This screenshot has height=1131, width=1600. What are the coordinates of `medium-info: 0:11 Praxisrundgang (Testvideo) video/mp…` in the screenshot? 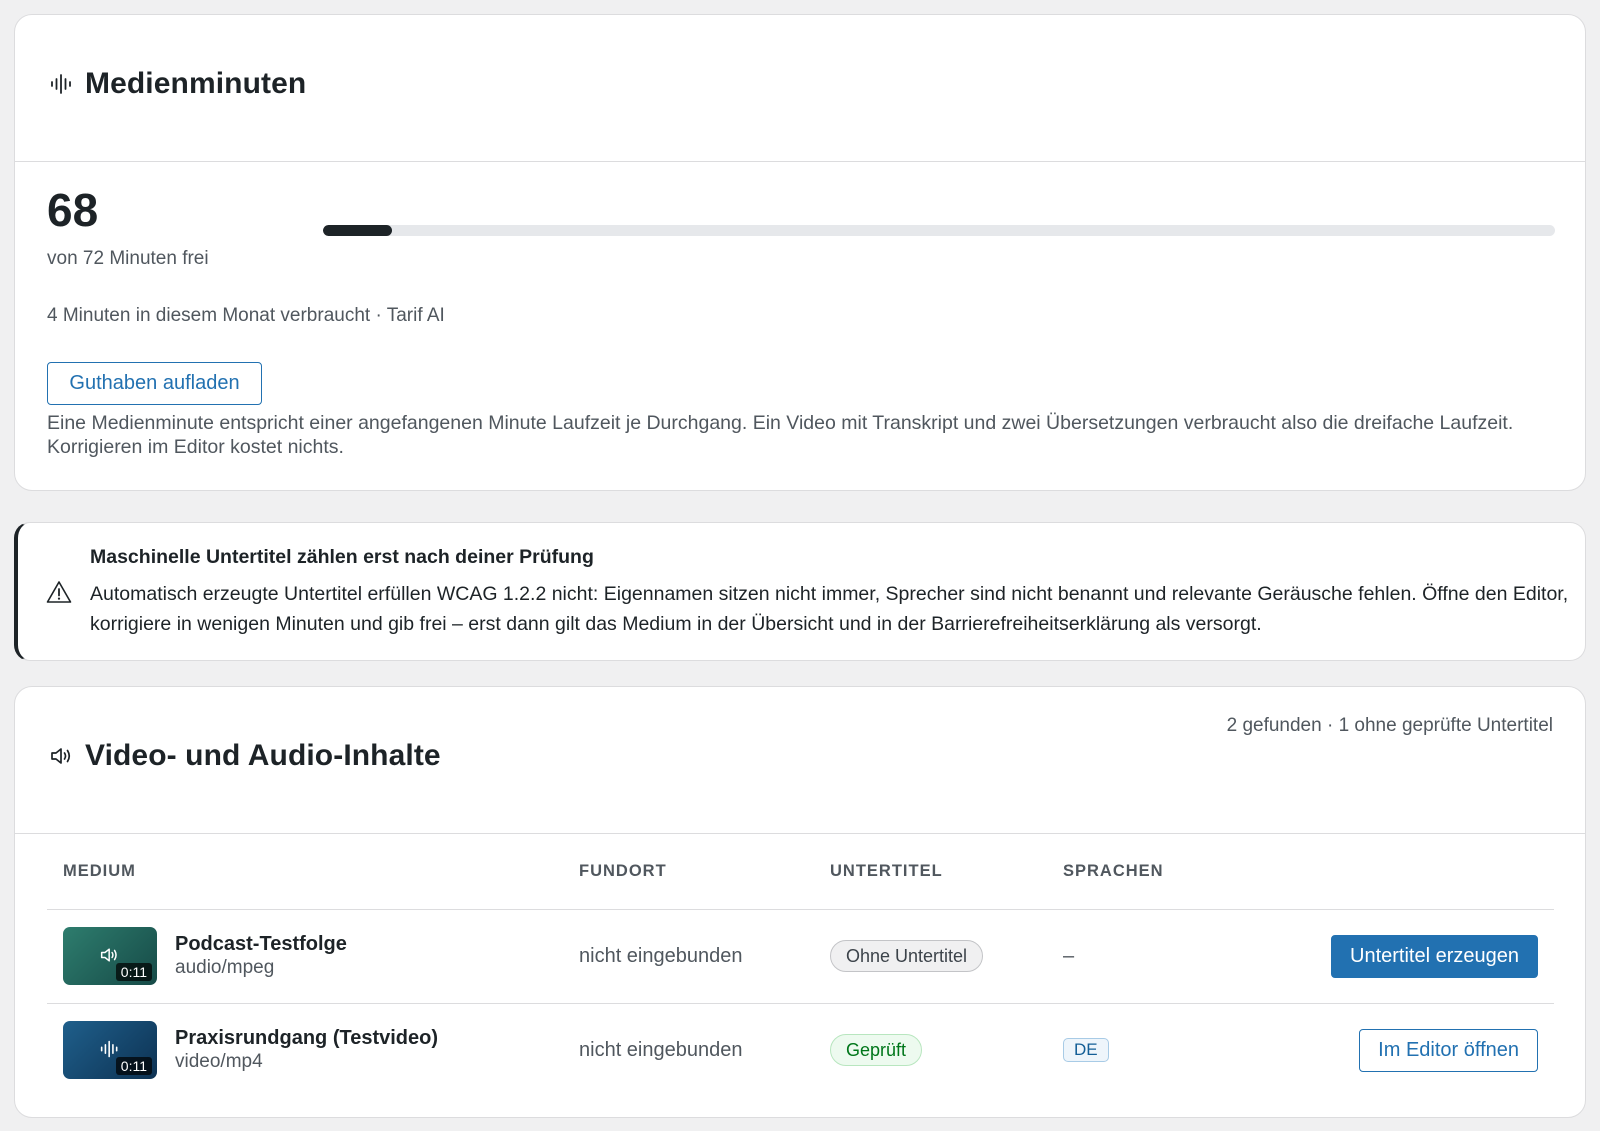 It's located at (305, 1050).